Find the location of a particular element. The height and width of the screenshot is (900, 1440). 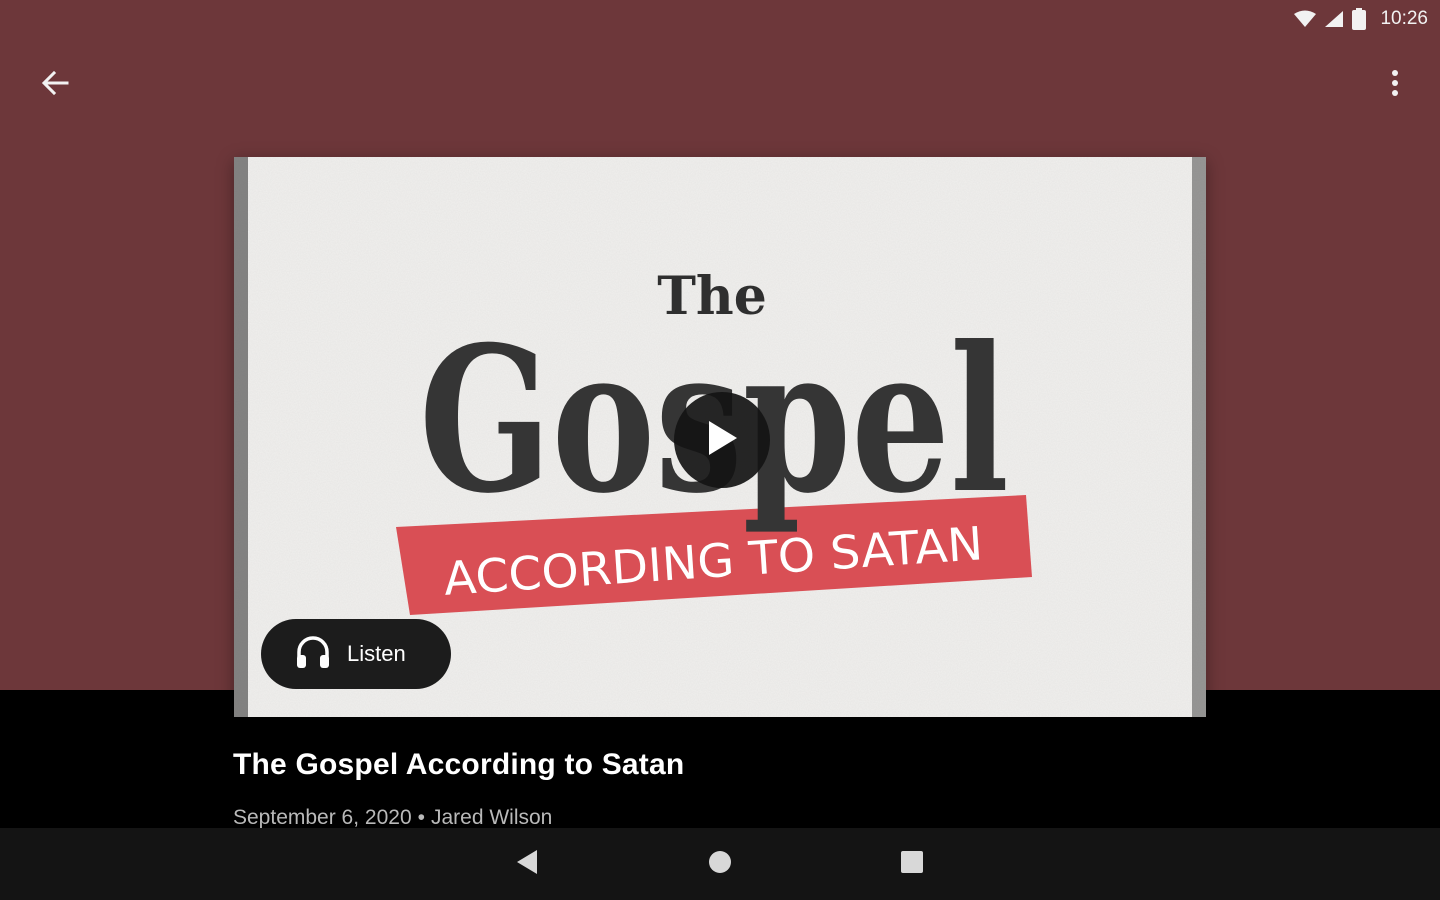

nav-recents-icon is located at coordinates (912, 864).